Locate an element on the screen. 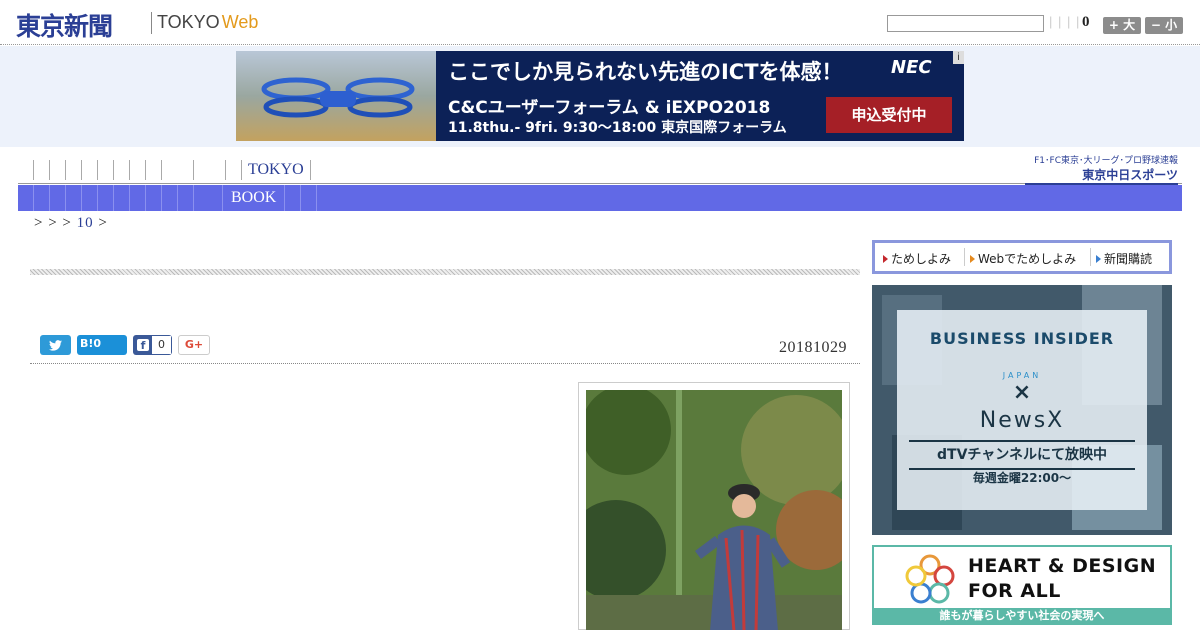  tab-web-trial-read: Webでためしよみ is located at coordinates (1023, 258).